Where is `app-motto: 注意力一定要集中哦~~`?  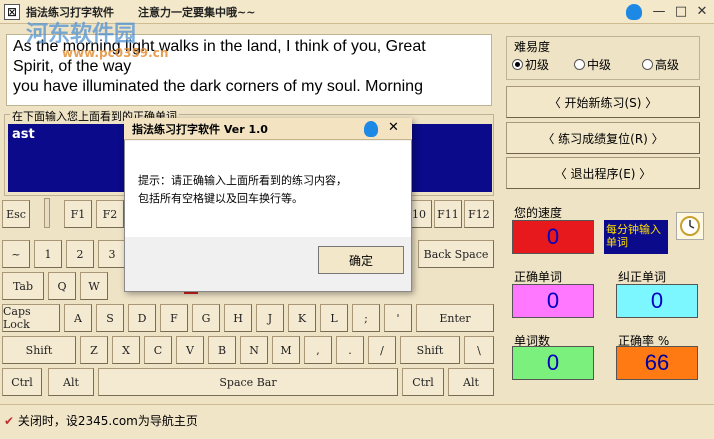
app-motto: 注意力一定要集中哦~~ is located at coordinates (197, 12).